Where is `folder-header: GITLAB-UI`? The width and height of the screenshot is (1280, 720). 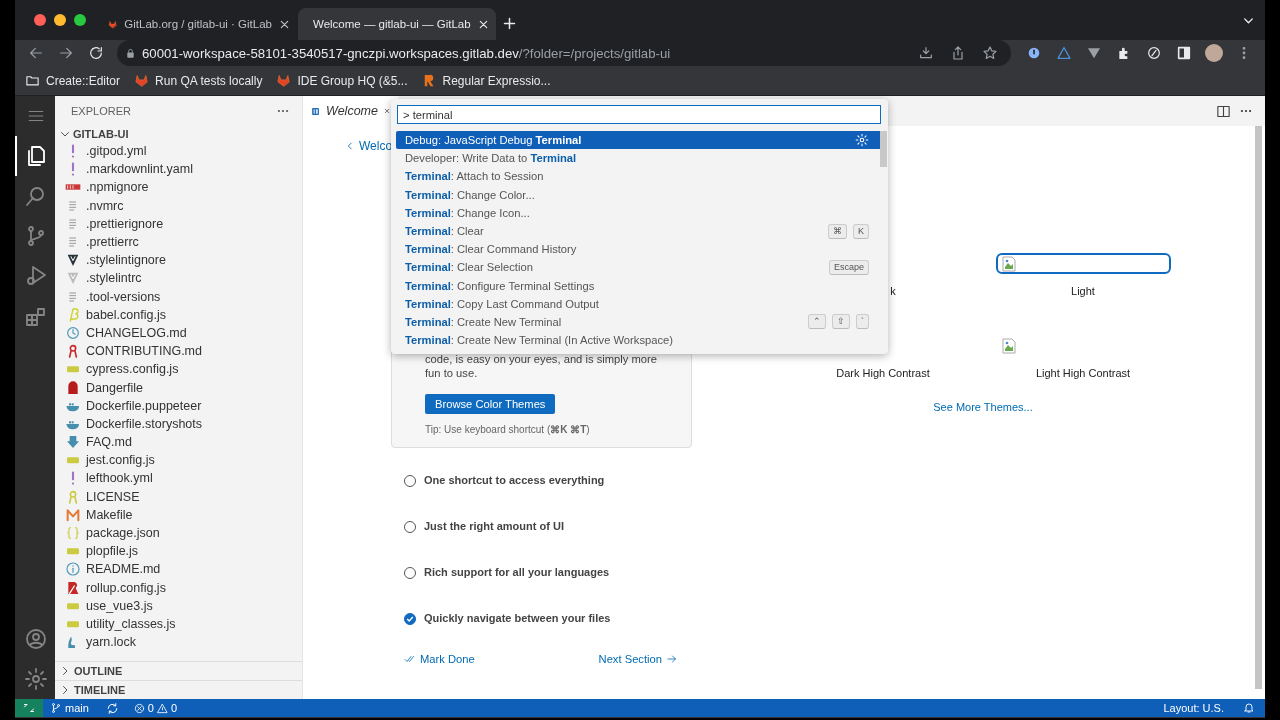
folder-header: GITLAB-UI is located at coordinates (178, 134).